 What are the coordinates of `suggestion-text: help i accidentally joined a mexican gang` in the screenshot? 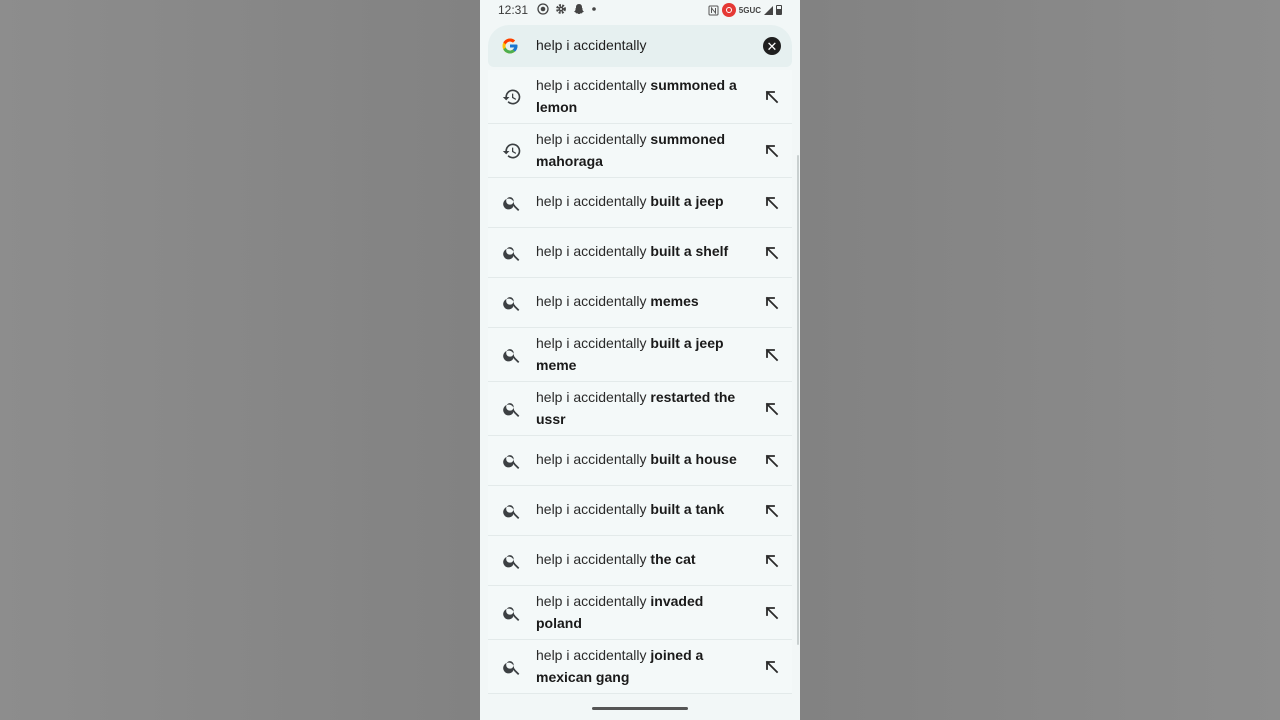 It's located at (643, 666).